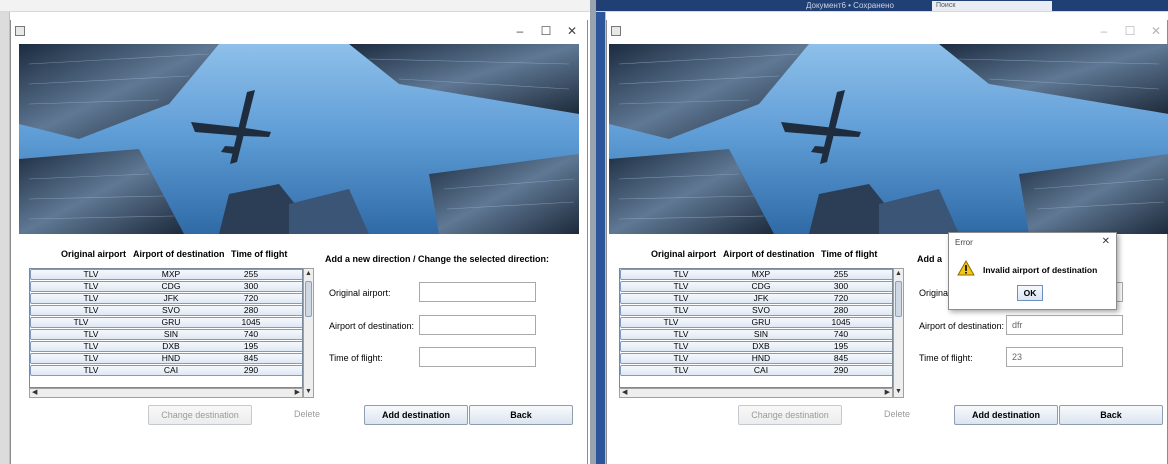 This screenshot has height=464, width=1168. I want to click on warning-icon, so click(966, 268).